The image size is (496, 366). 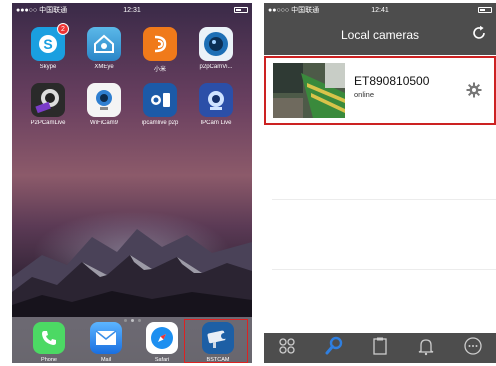 What do you see at coordinates (216, 100) in the screenshot?
I see `ipcam-live-icon` at bounding box center [216, 100].